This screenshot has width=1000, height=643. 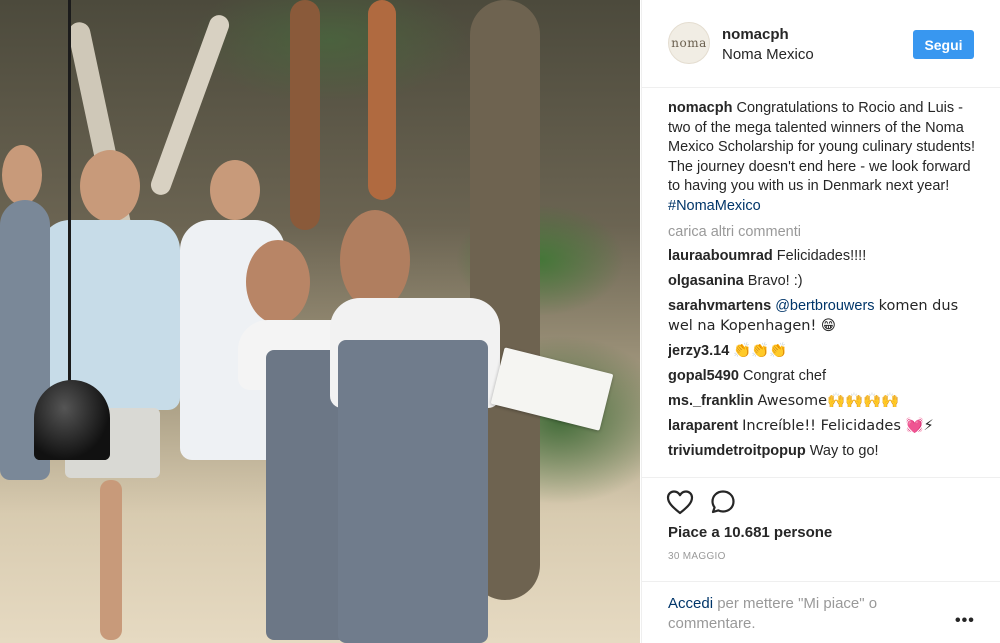 I want to click on caption-username: nomacph, so click(x=700, y=108).